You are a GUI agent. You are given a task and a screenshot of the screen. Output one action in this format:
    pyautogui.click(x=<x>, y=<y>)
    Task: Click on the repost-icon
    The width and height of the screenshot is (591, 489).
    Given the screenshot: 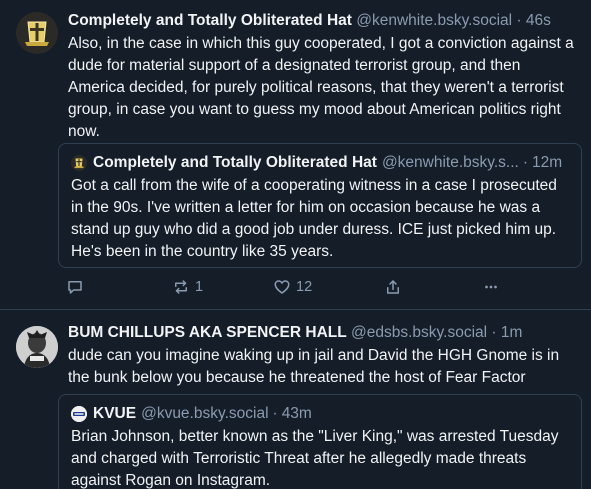 What is the action you would take?
    pyautogui.click(x=181, y=287)
    